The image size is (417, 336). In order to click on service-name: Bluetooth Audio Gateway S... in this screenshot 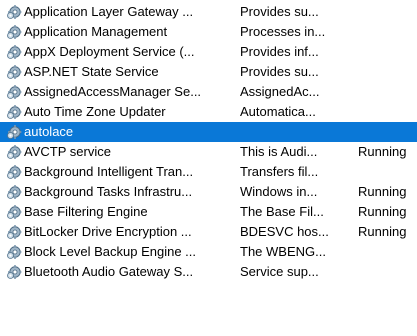, I will do `click(109, 271)`.